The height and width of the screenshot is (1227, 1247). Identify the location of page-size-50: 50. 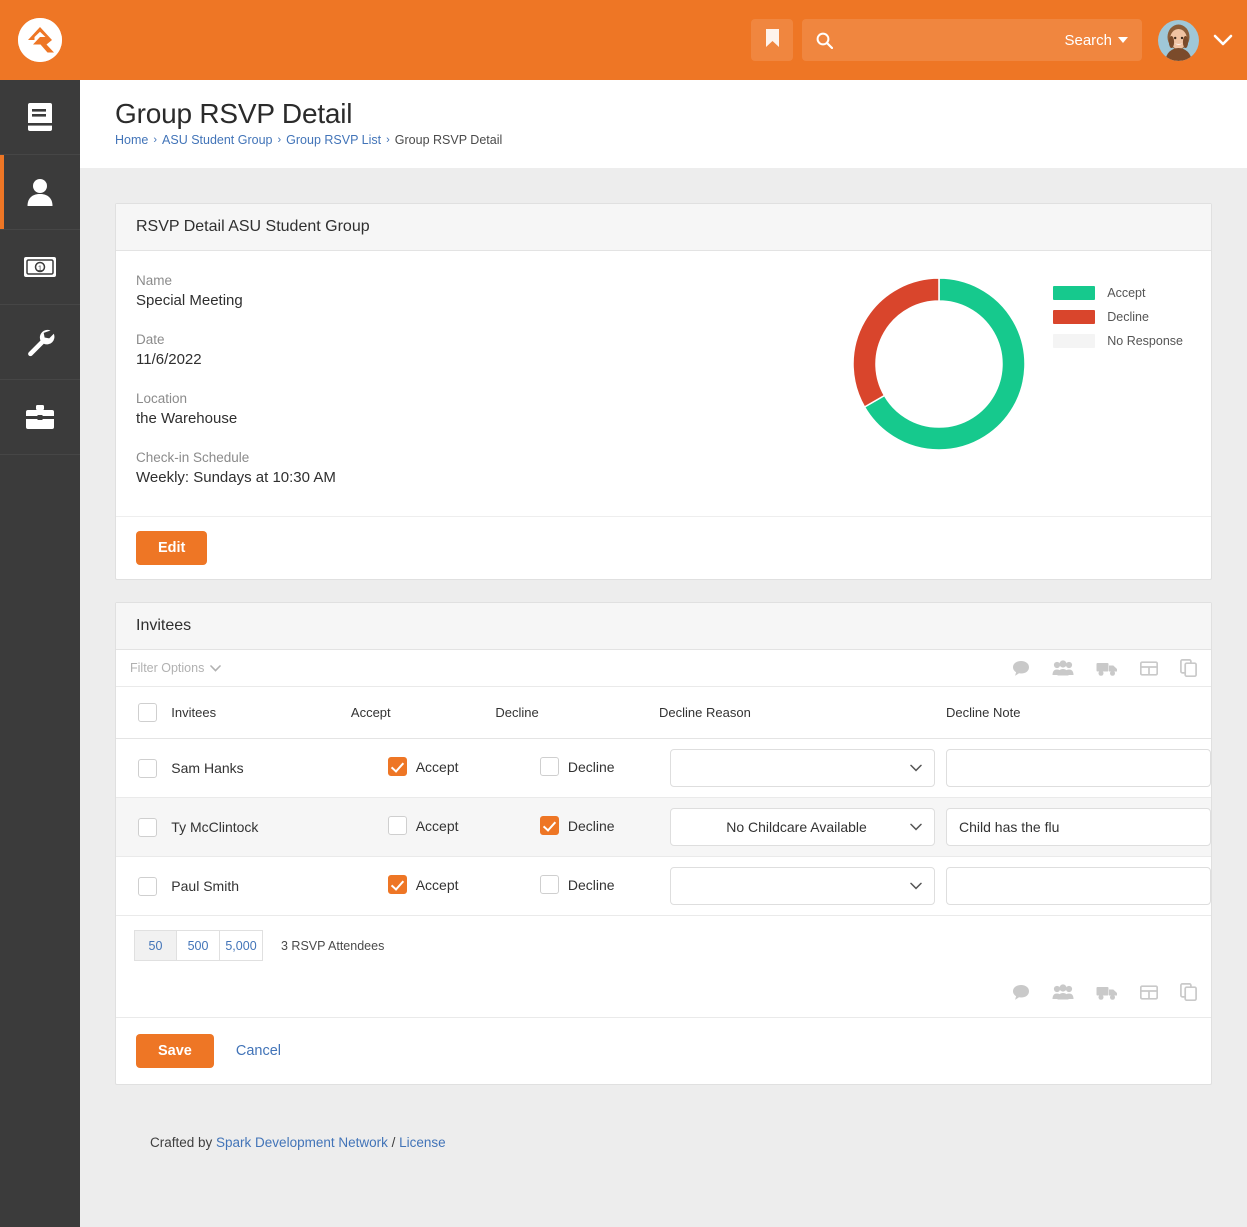
(155, 945).